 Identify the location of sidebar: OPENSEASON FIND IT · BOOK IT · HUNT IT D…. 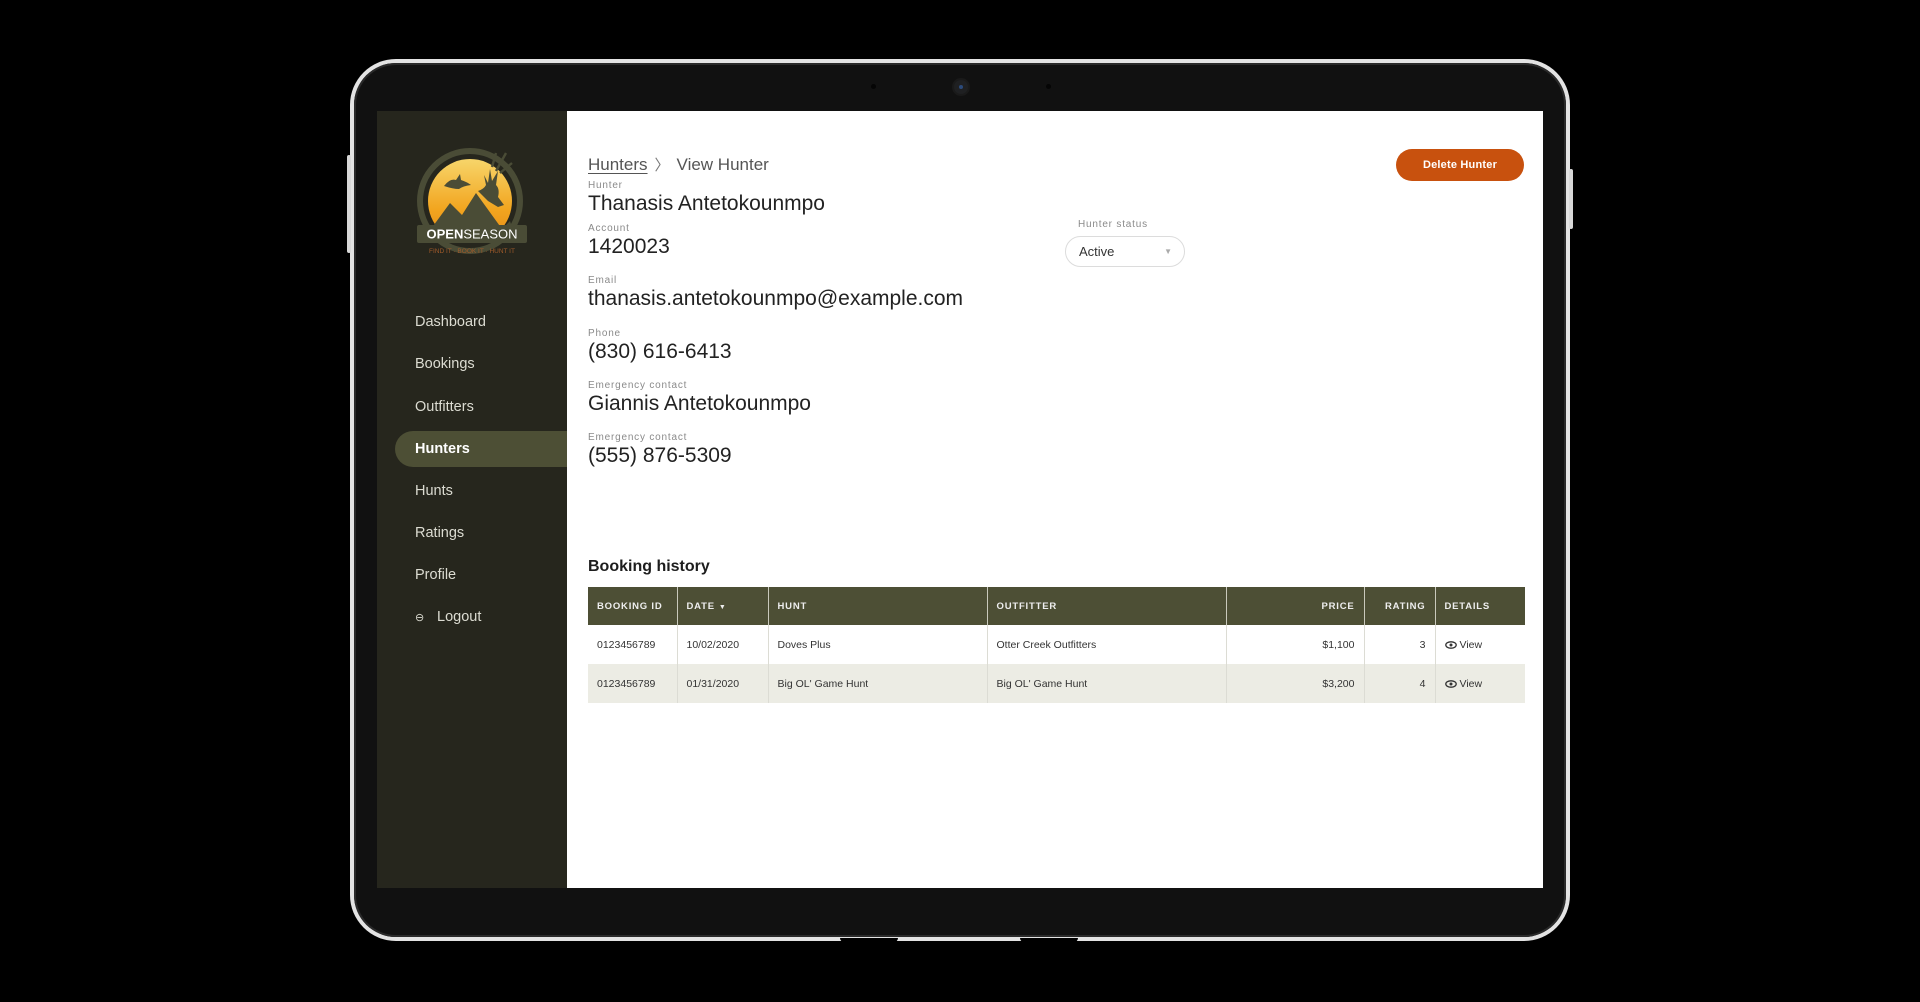
(472, 499).